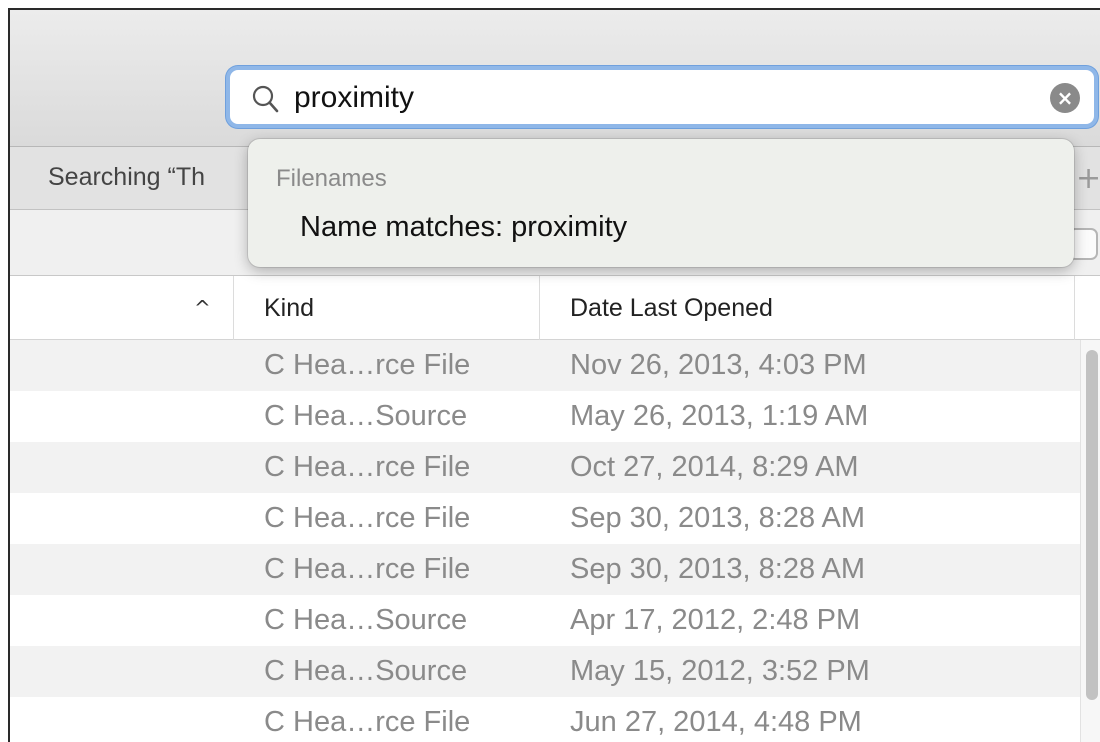  I want to click on vertical-scrollbar, so click(1090, 541).